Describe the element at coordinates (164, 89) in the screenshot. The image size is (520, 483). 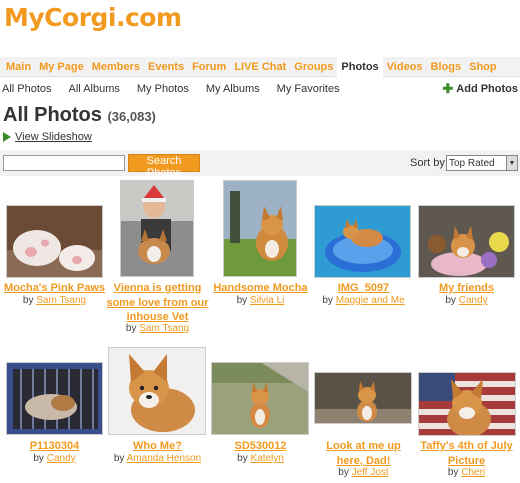
I see `subnav-my-photos: My Photos` at that location.